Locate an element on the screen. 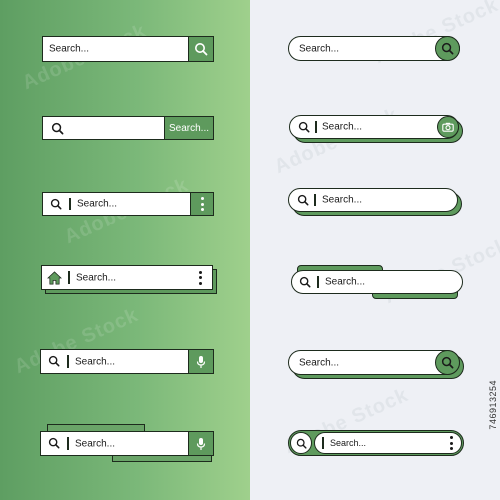 The width and height of the screenshot is (500, 500). camera-search-button is located at coordinates (448, 127).